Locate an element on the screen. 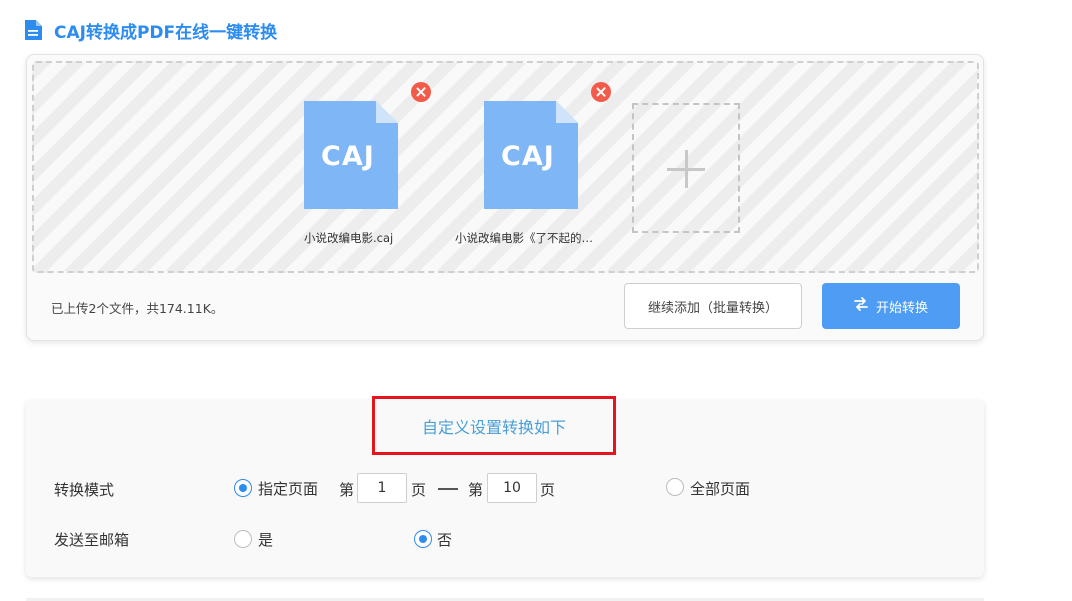  document-icon is located at coordinates (33, 30).